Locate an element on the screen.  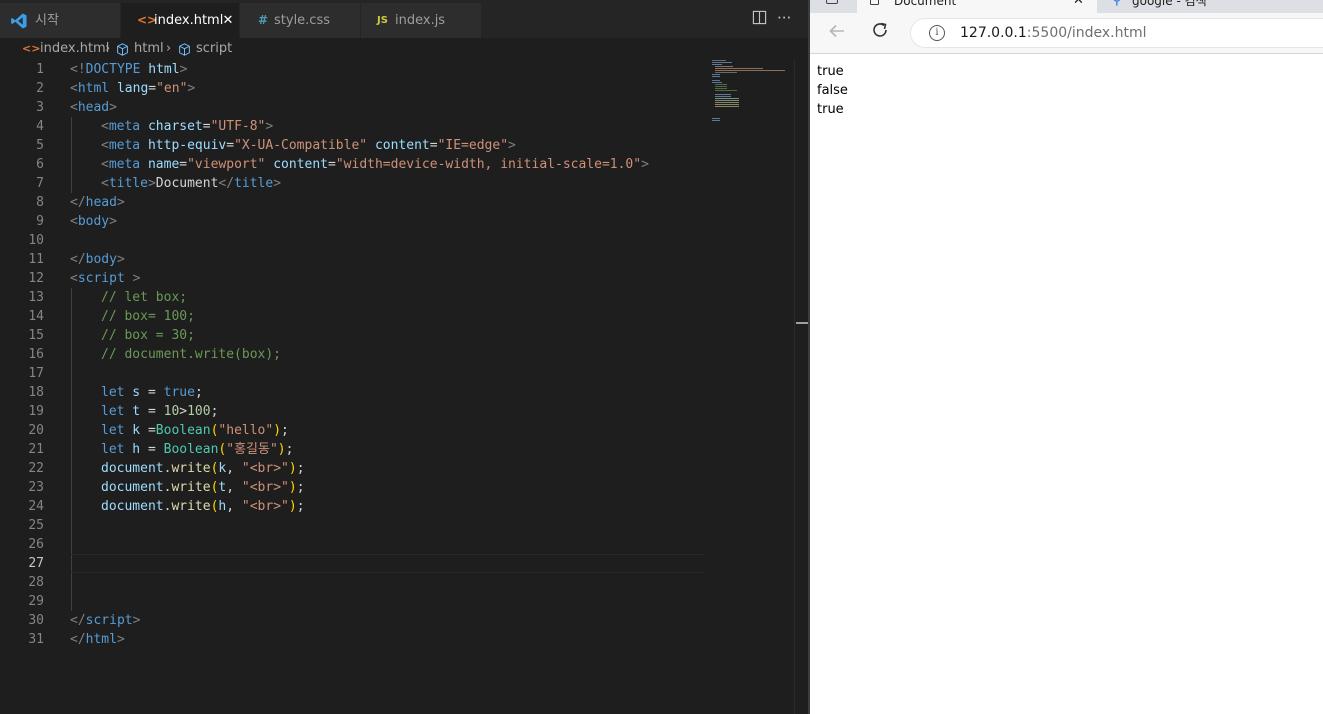
code-line: // box= 100; is located at coordinates (148, 316).